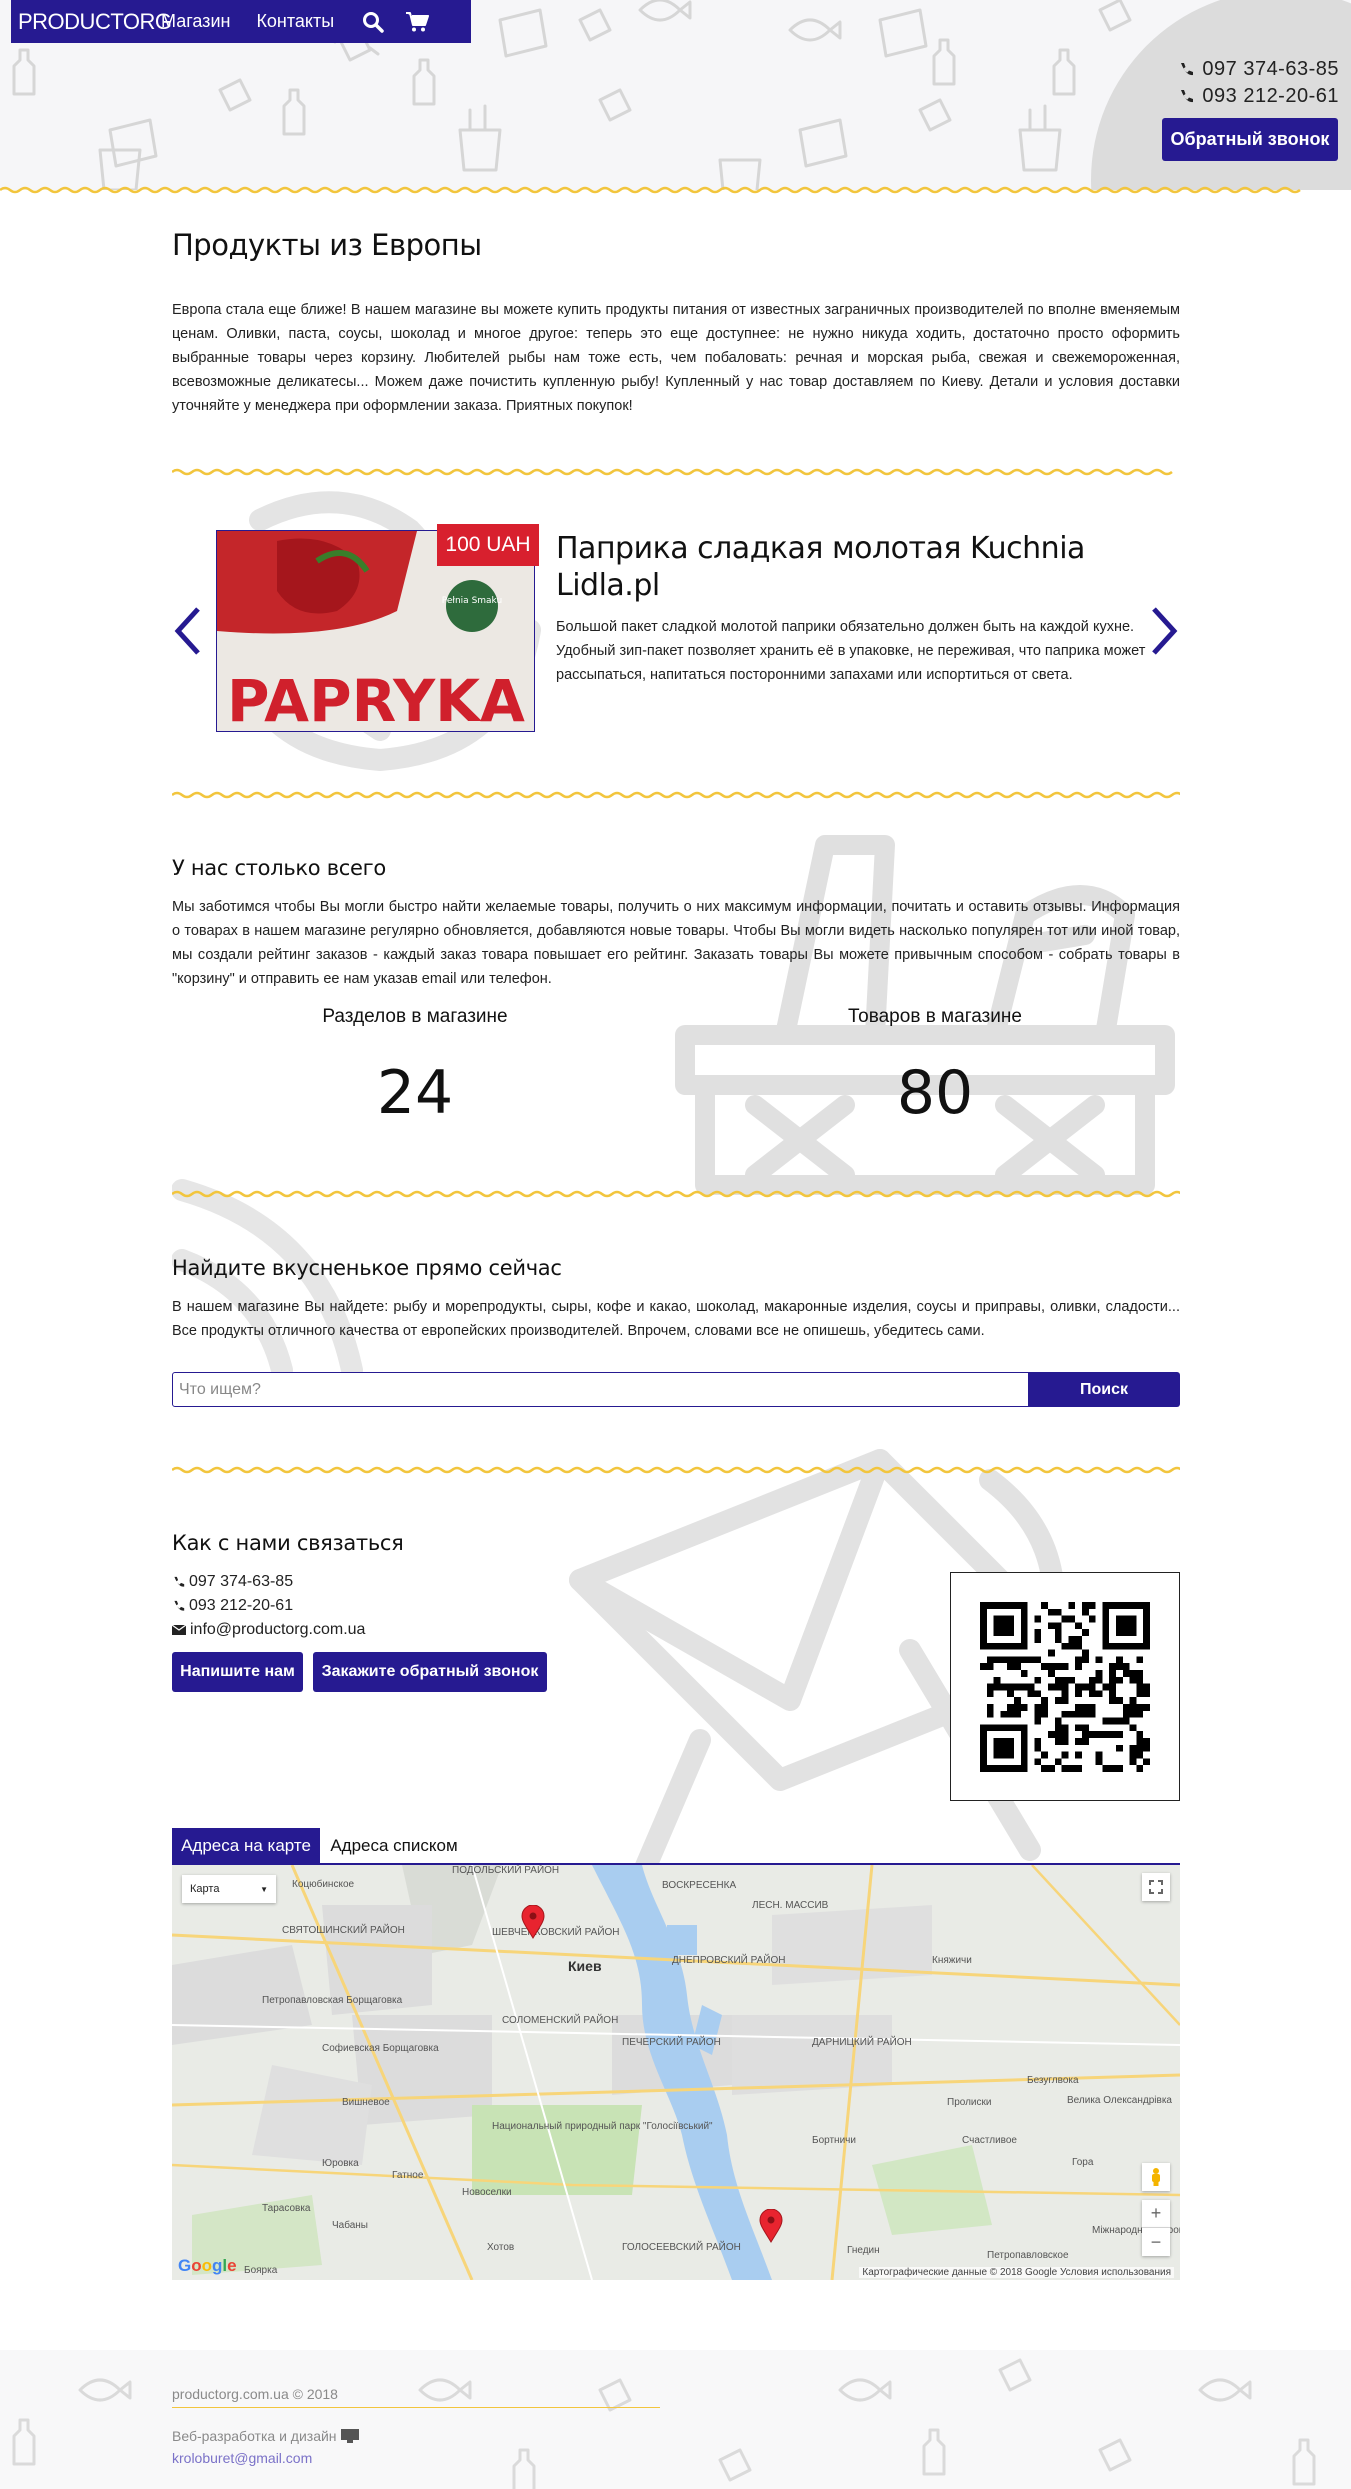  I want to click on products-count: 80, so click(935, 1093).